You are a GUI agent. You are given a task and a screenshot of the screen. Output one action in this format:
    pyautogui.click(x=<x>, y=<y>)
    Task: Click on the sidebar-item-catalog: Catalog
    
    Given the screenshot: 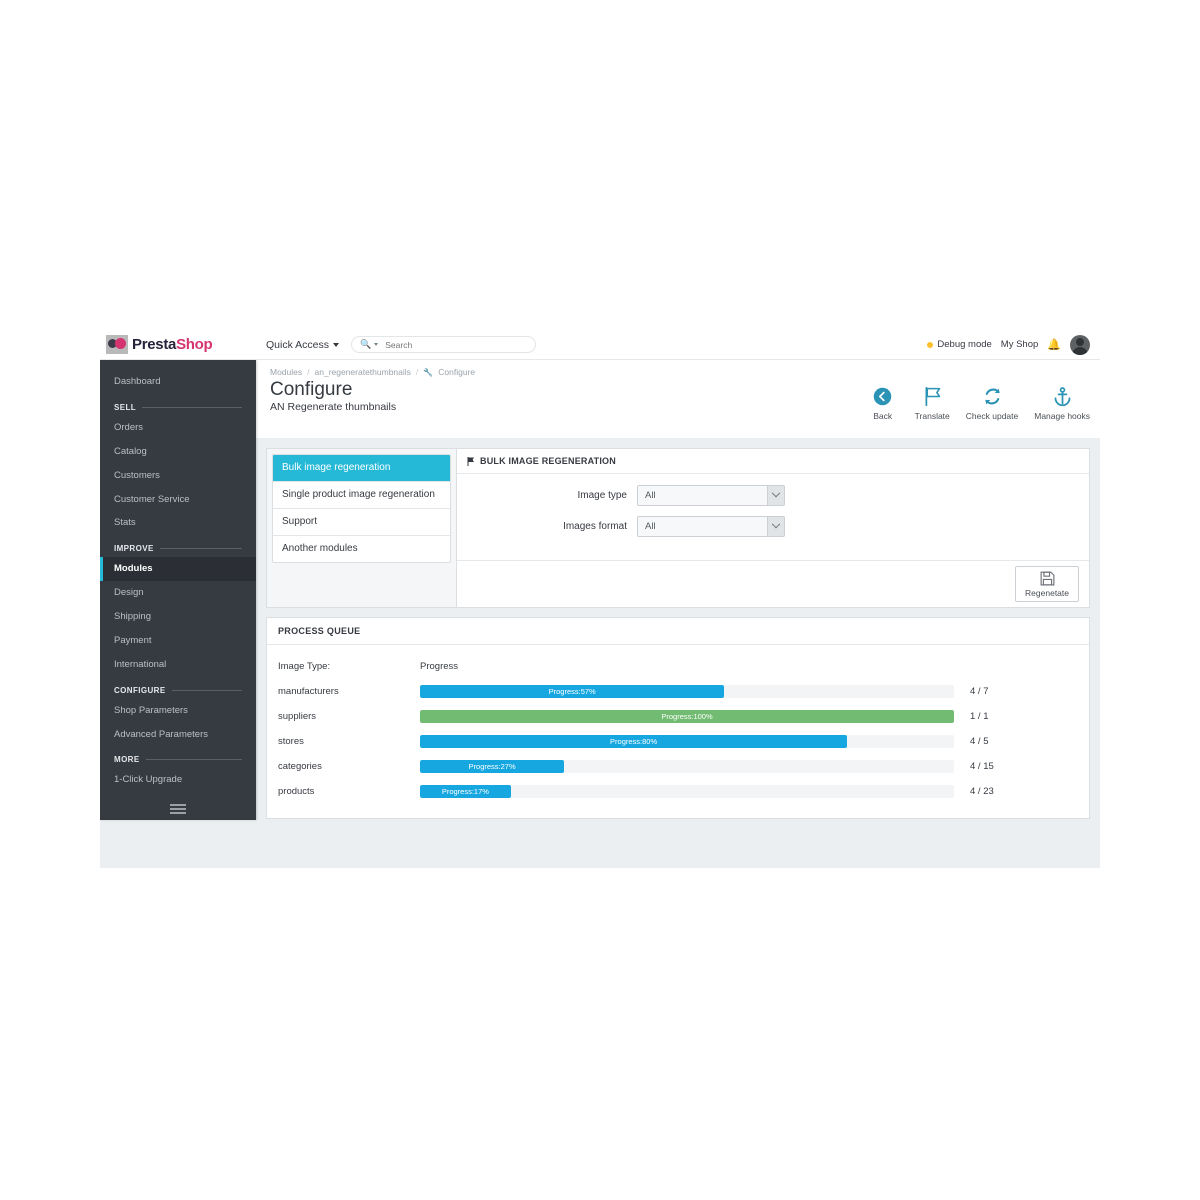 What is the action you would take?
    pyautogui.click(x=178, y=452)
    